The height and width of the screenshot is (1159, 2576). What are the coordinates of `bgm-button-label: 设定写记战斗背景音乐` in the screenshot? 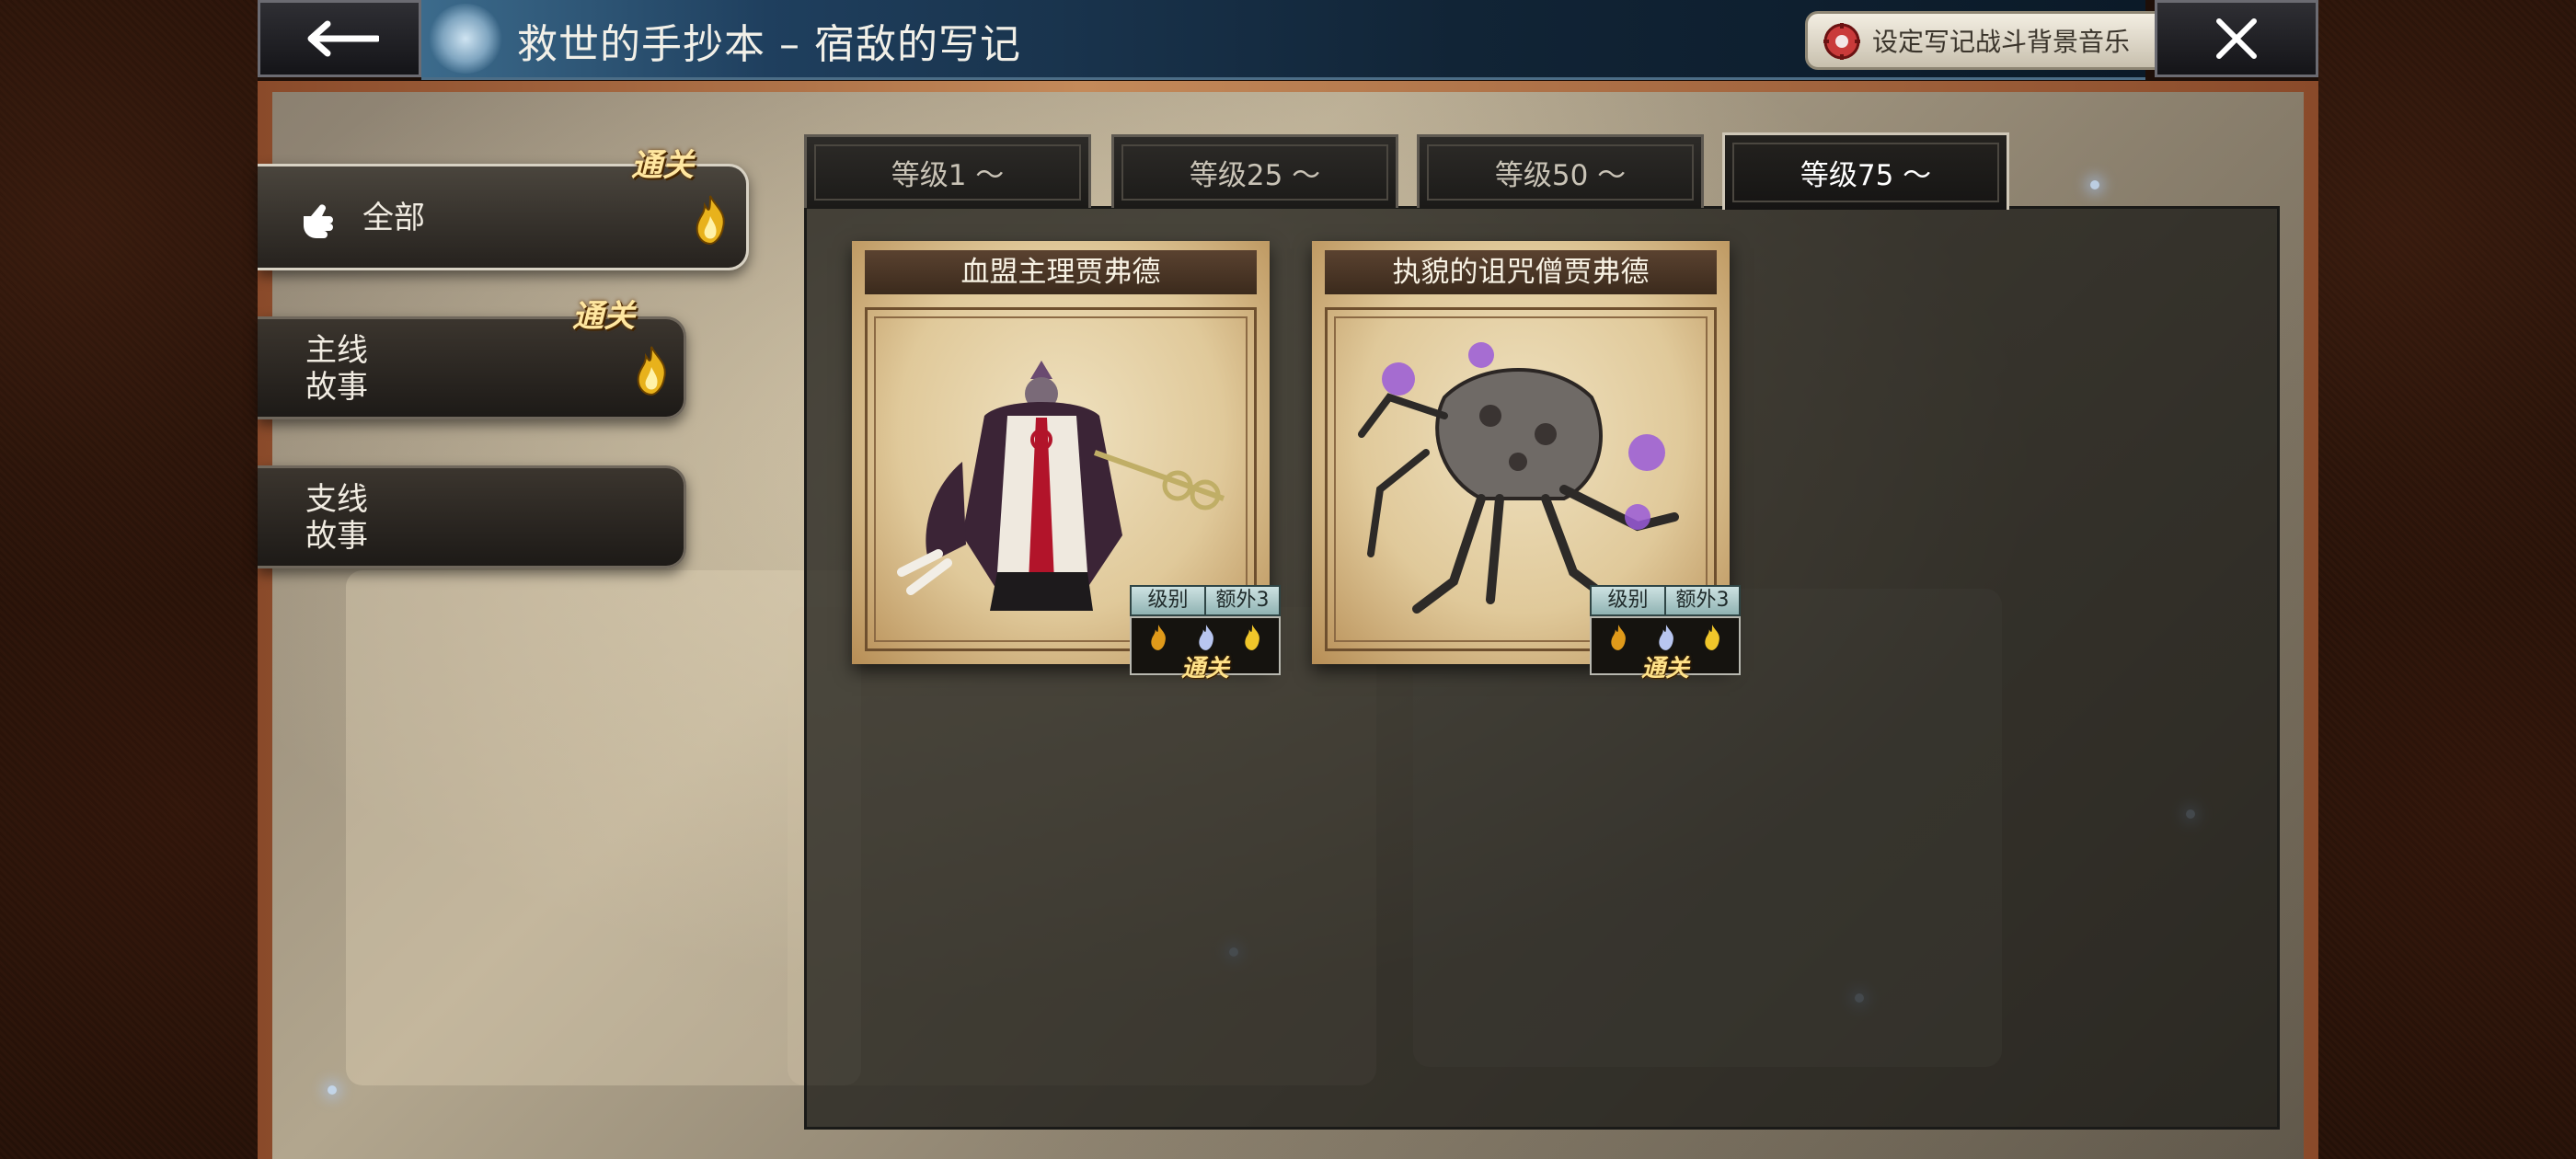 It's located at (2001, 42).